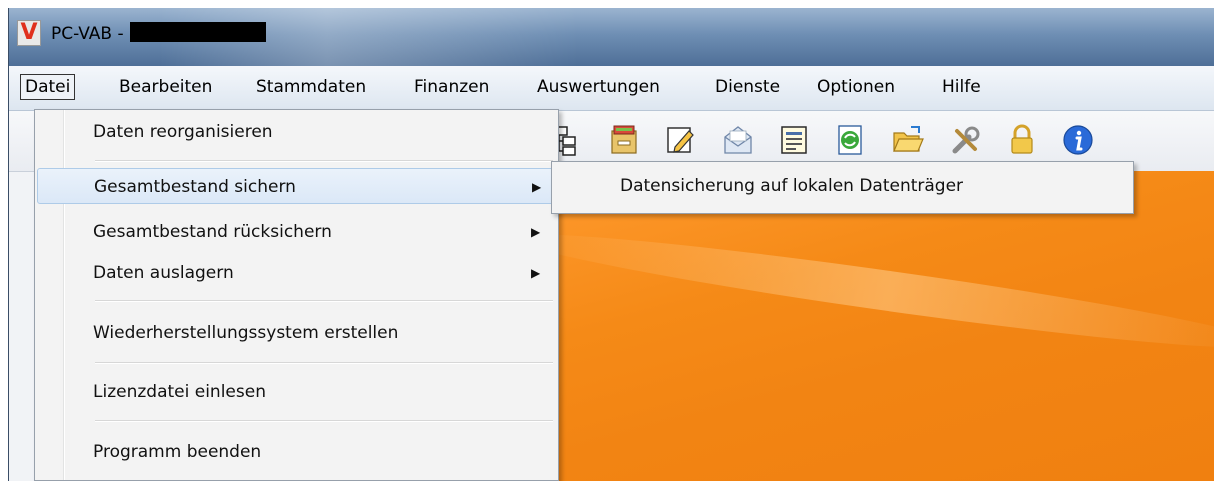 The image size is (1214, 481). Describe the element at coordinates (738, 140) in the screenshot. I see `mail-icon` at that location.